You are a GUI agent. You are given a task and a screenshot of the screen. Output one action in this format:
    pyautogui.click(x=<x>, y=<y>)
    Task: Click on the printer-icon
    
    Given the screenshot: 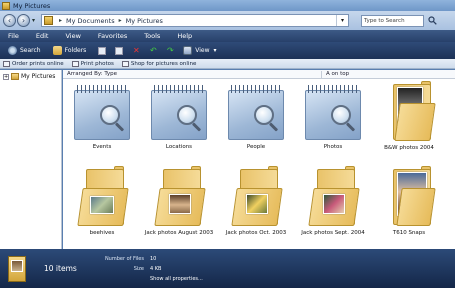 What is the action you would take?
    pyautogui.click(x=75, y=63)
    